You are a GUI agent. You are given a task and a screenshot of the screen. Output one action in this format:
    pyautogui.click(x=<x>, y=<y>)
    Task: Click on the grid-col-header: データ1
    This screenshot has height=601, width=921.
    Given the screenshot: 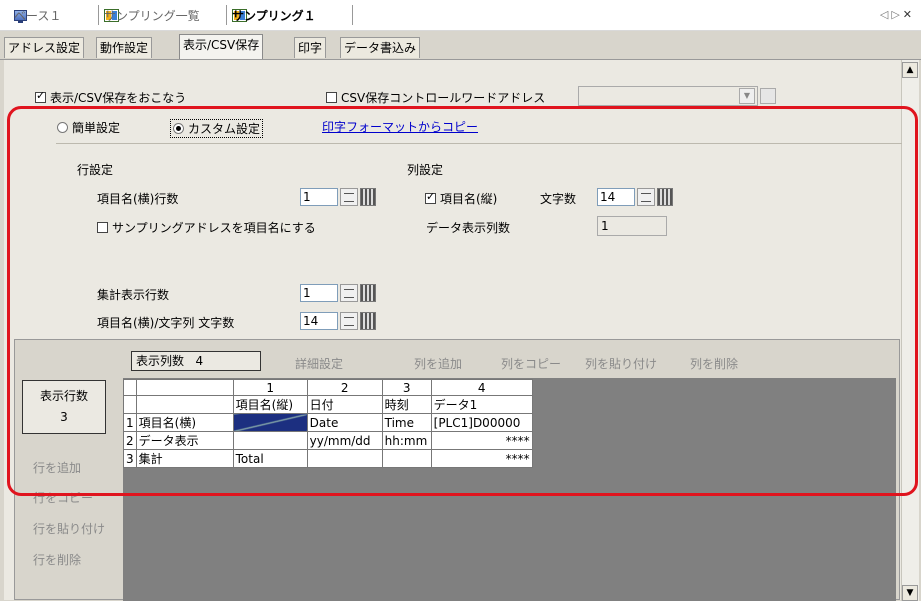 What is the action you would take?
    pyautogui.click(x=481, y=404)
    